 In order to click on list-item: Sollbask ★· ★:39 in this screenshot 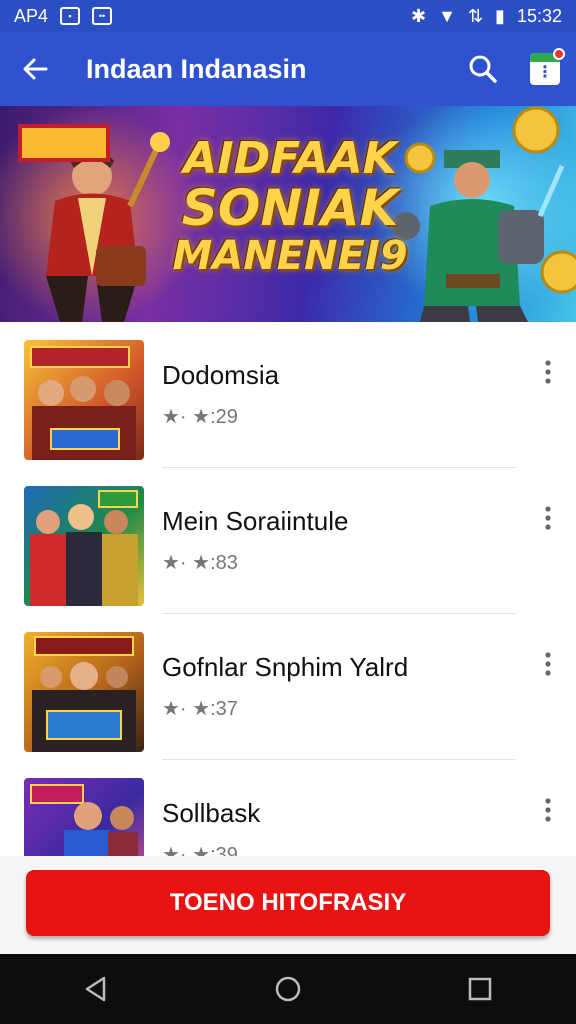, I will do `click(288, 808)`.